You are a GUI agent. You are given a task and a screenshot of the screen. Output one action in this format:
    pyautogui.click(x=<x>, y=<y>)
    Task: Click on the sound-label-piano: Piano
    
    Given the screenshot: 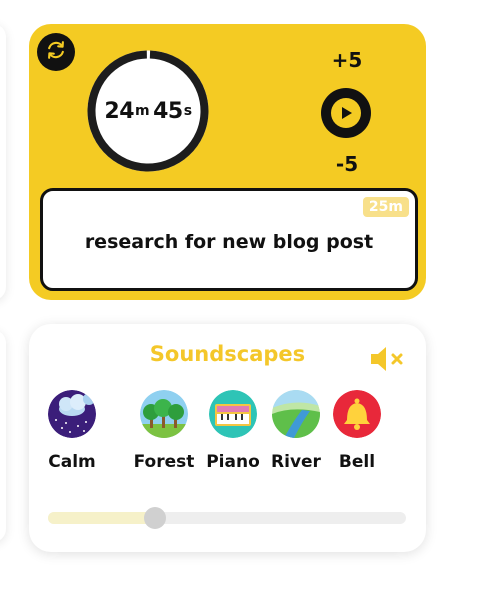 What is the action you would take?
    pyautogui.click(x=233, y=462)
    